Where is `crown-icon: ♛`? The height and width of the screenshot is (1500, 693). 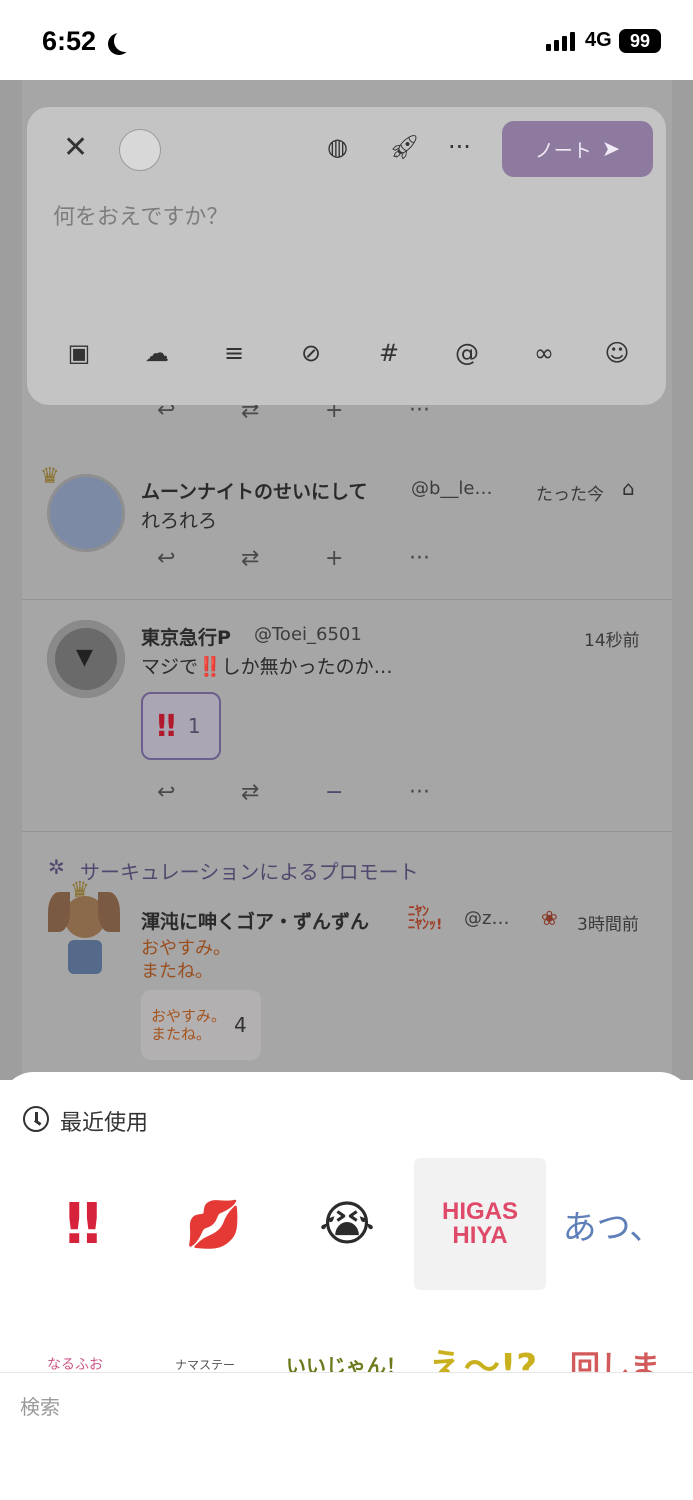 crown-icon: ♛ is located at coordinates (50, 476).